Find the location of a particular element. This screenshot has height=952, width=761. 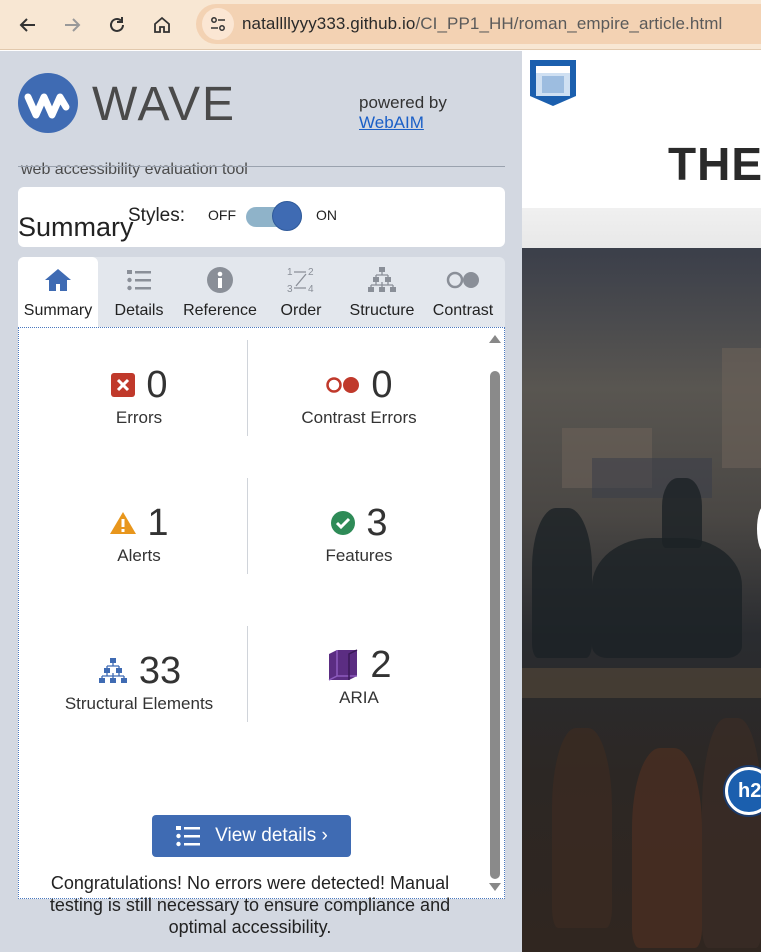

stat-label: Structural Elements is located at coordinates (139, 703).